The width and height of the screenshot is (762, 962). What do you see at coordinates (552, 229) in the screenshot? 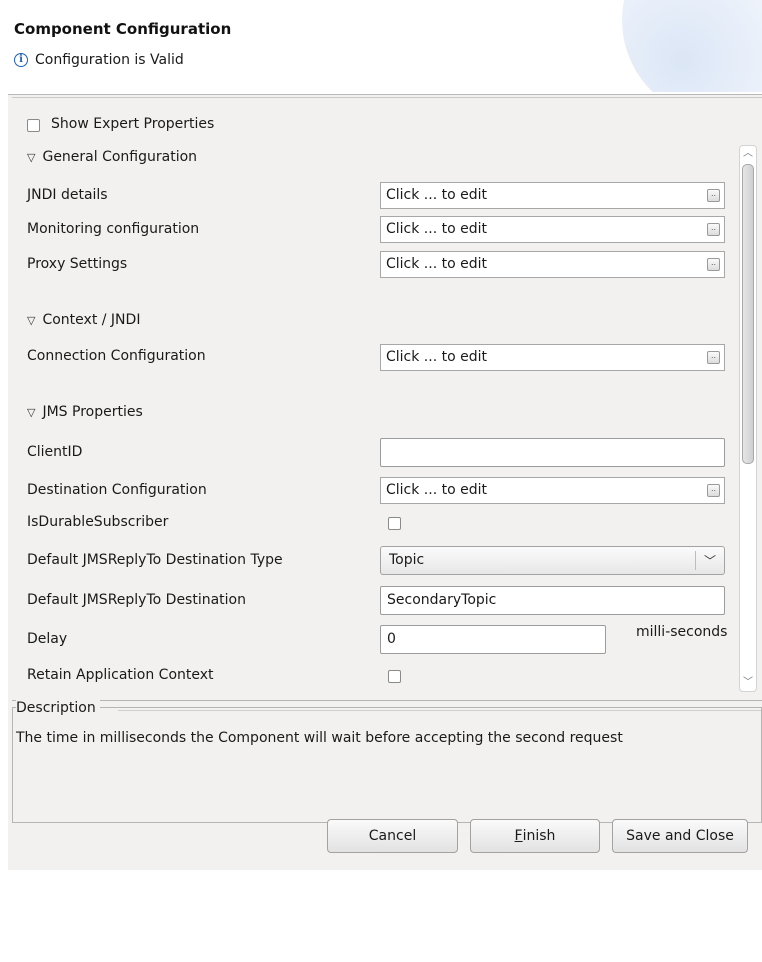
I see `monitoring-field: Click ... to edit ..` at bounding box center [552, 229].